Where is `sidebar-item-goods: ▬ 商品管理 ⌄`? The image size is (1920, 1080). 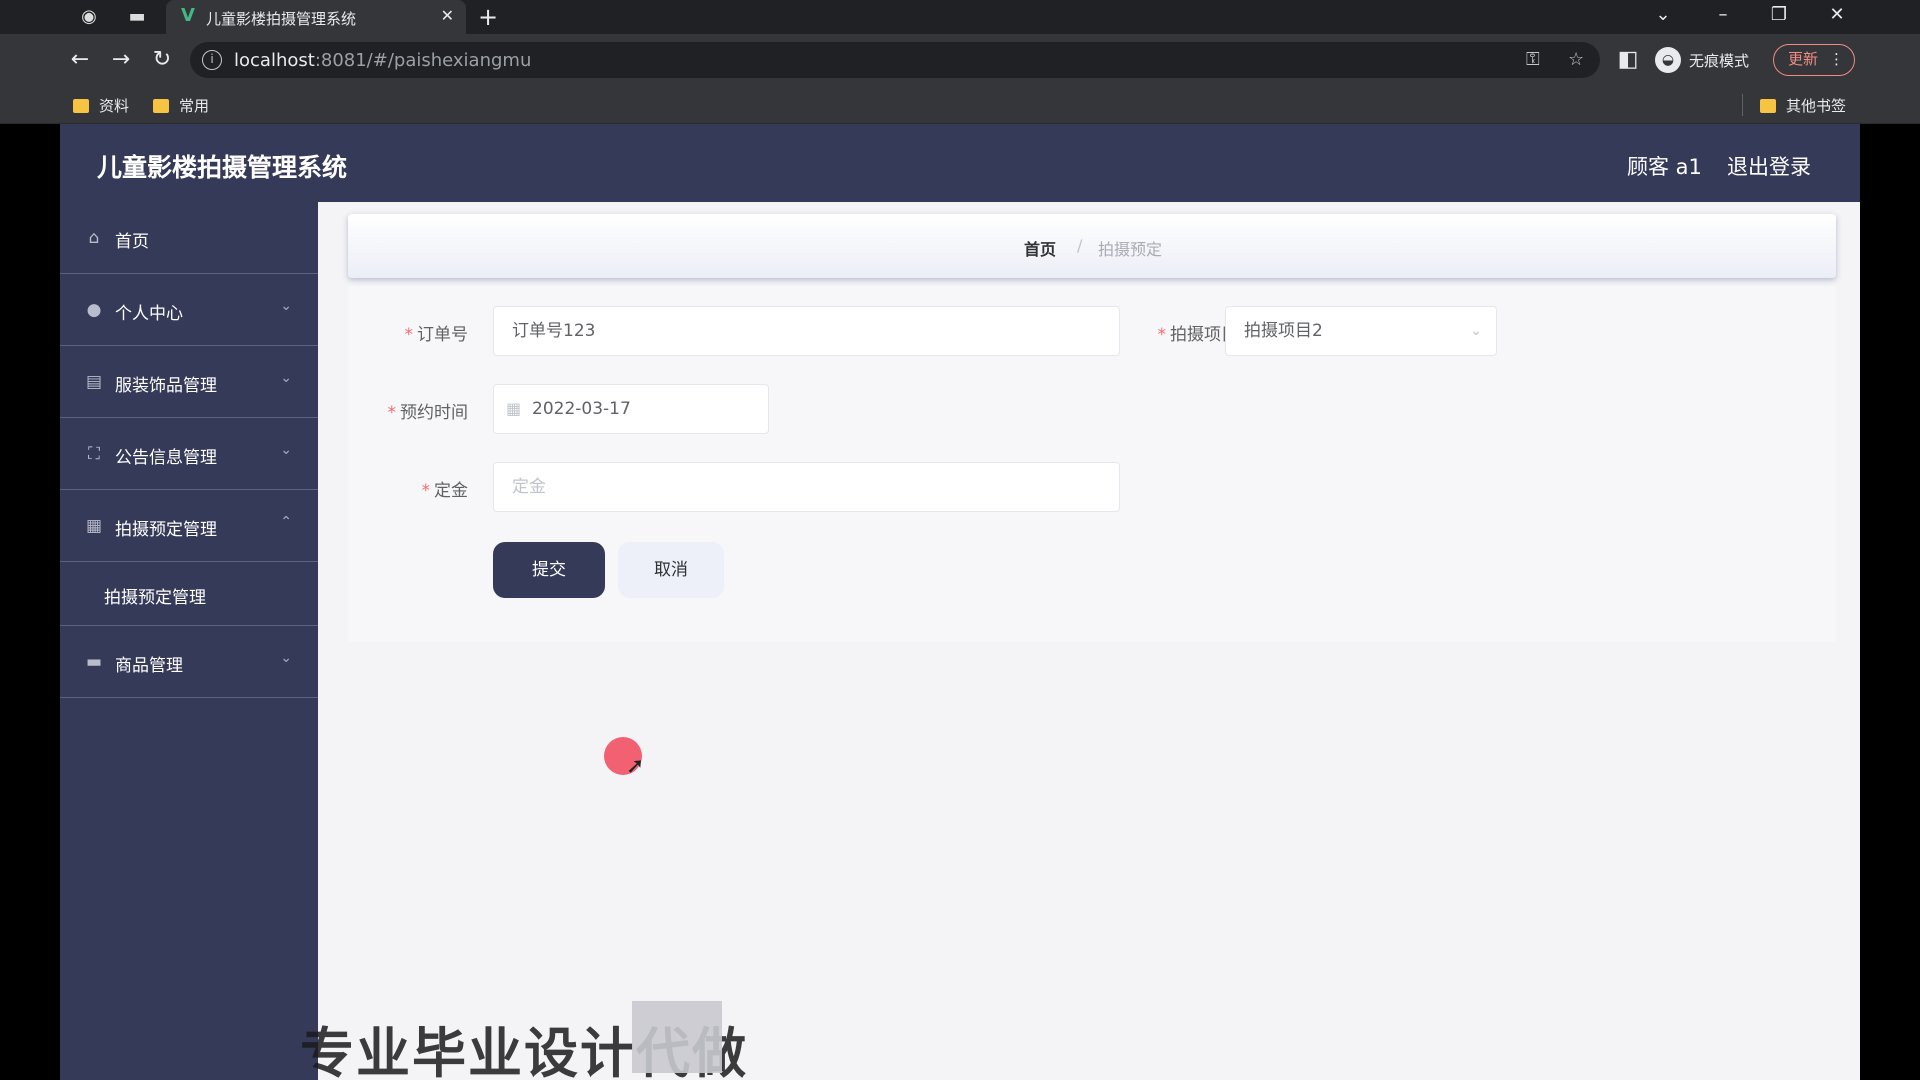 sidebar-item-goods: ▬ 商品管理 ⌄ is located at coordinates (189, 662).